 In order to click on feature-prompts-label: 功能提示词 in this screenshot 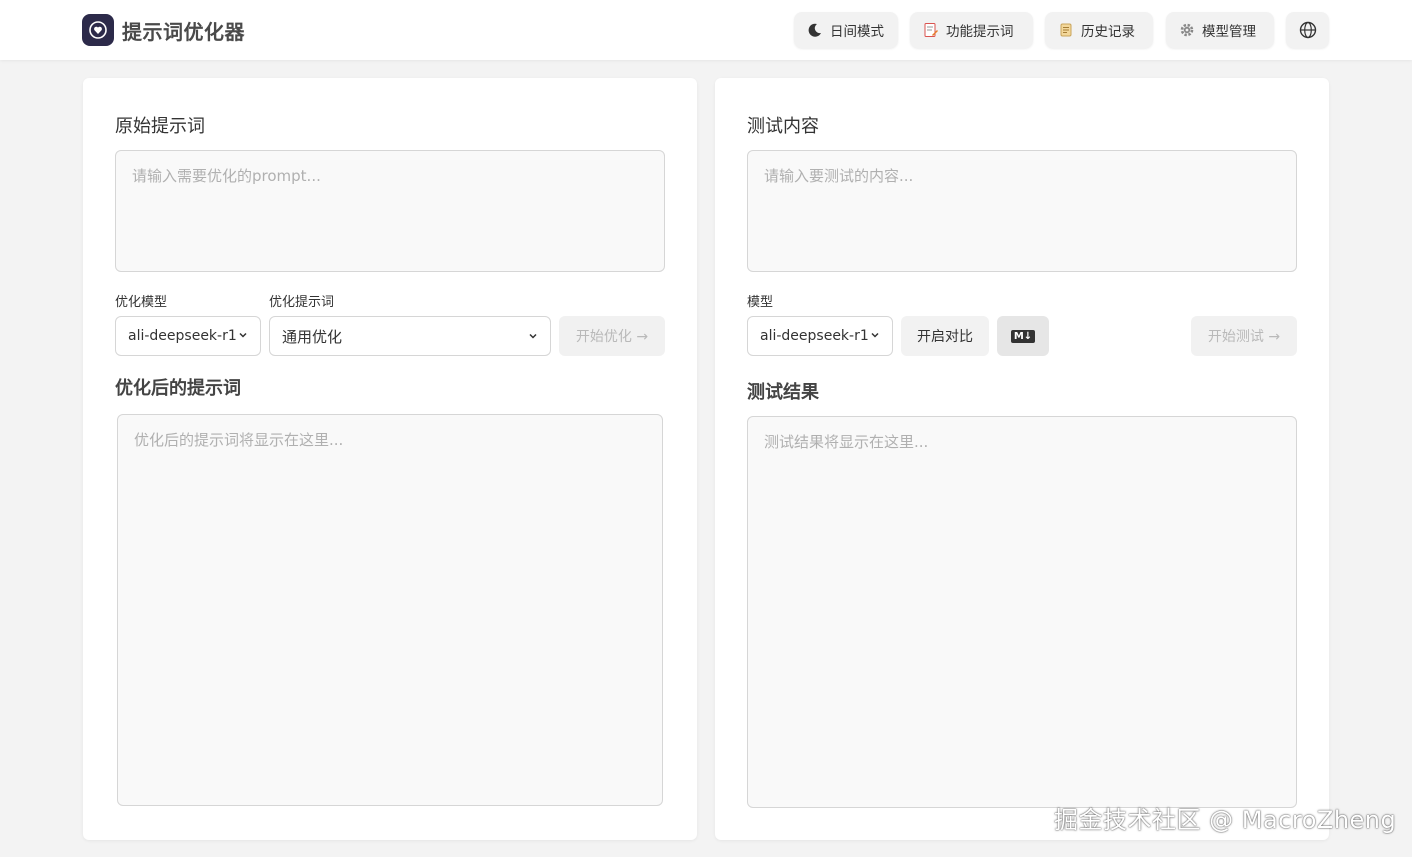, I will do `click(980, 32)`.